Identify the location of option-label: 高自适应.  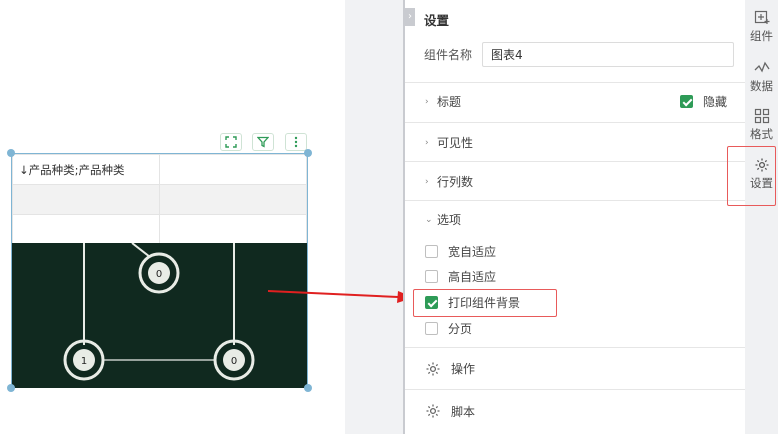
(472, 277).